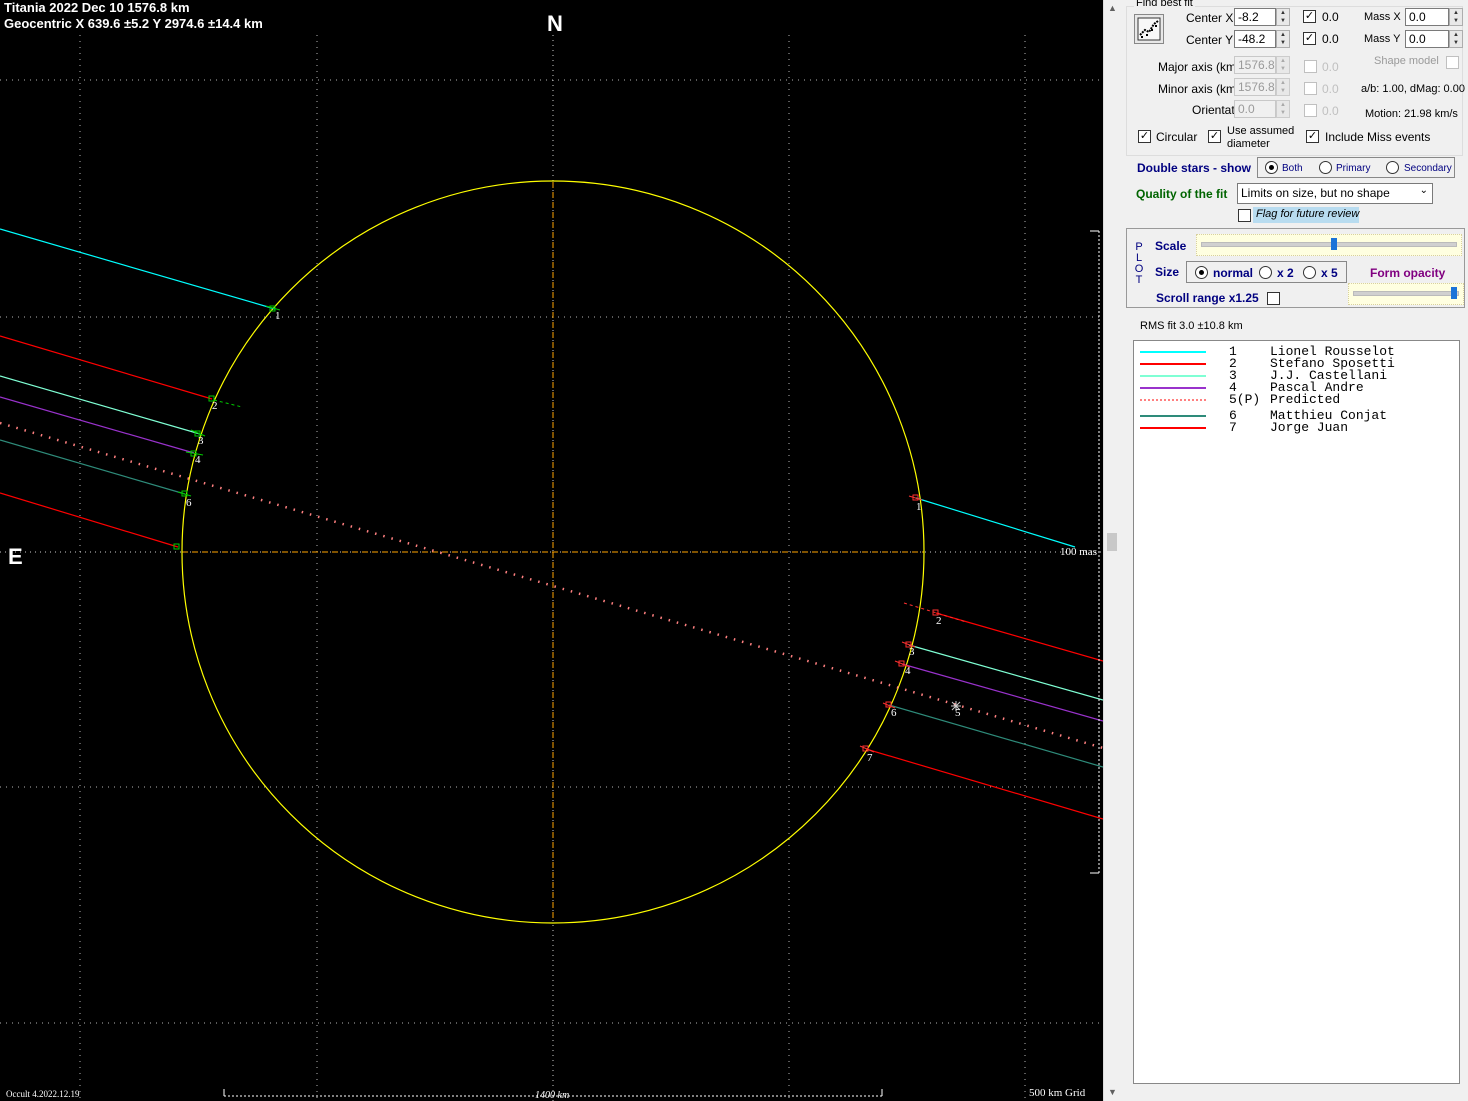  What do you see at coordinates (1392, 167) in the screenshot?
I see `double-secondary-radio` at bounding box center [1392, 167].